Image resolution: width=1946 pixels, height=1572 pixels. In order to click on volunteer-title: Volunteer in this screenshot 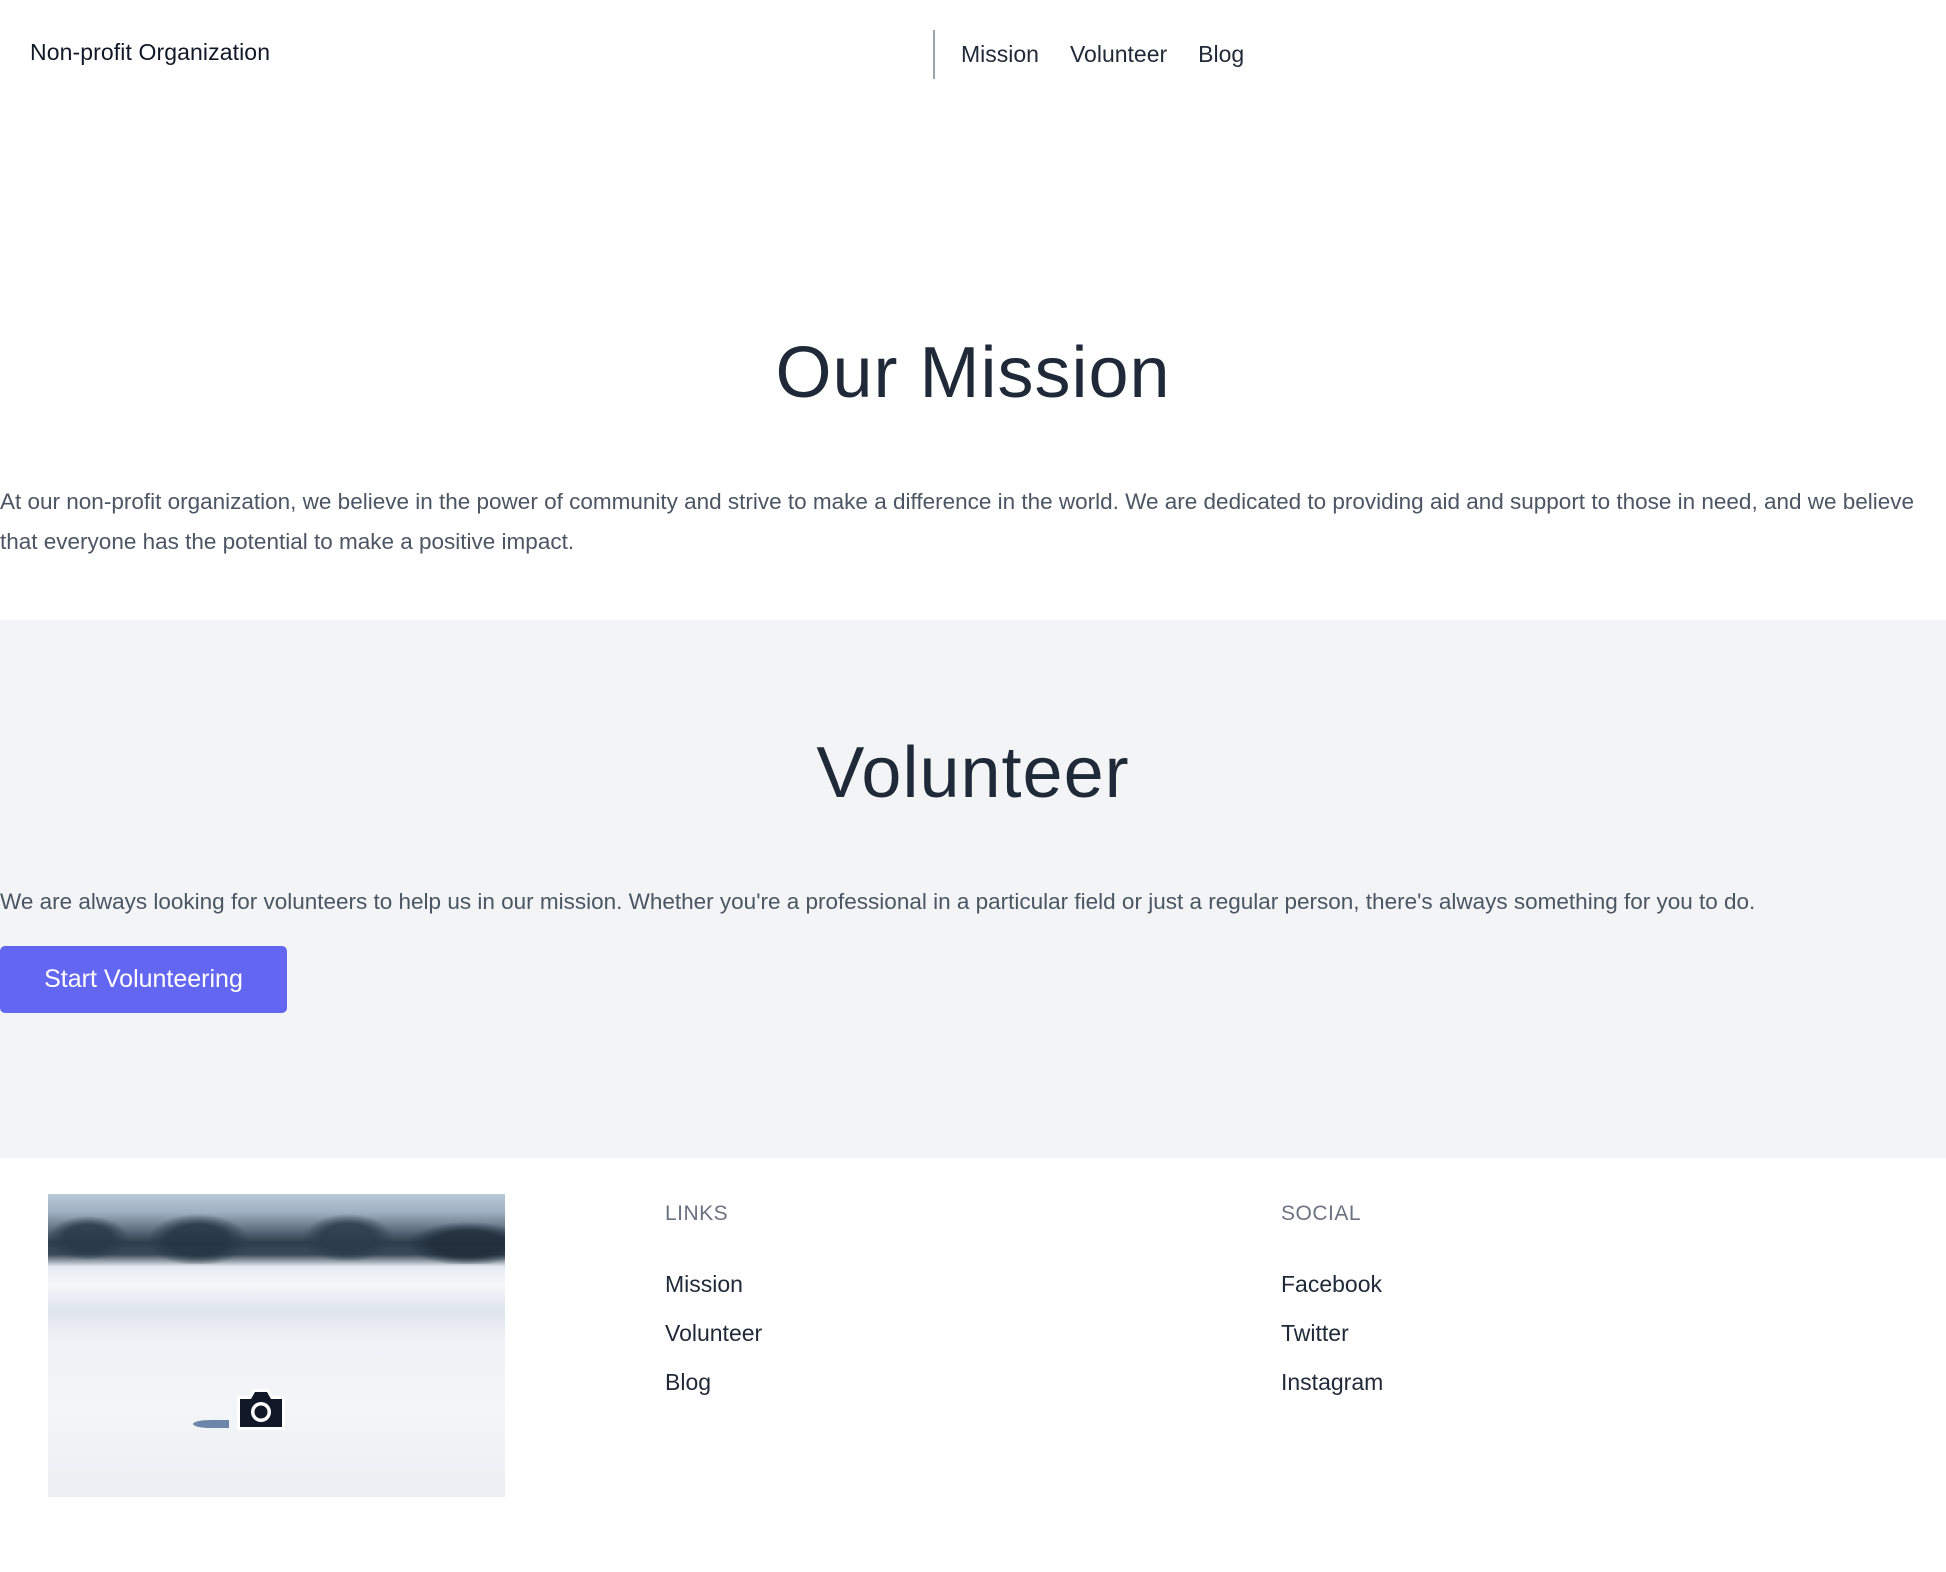, I will do `click(973, 773)`.